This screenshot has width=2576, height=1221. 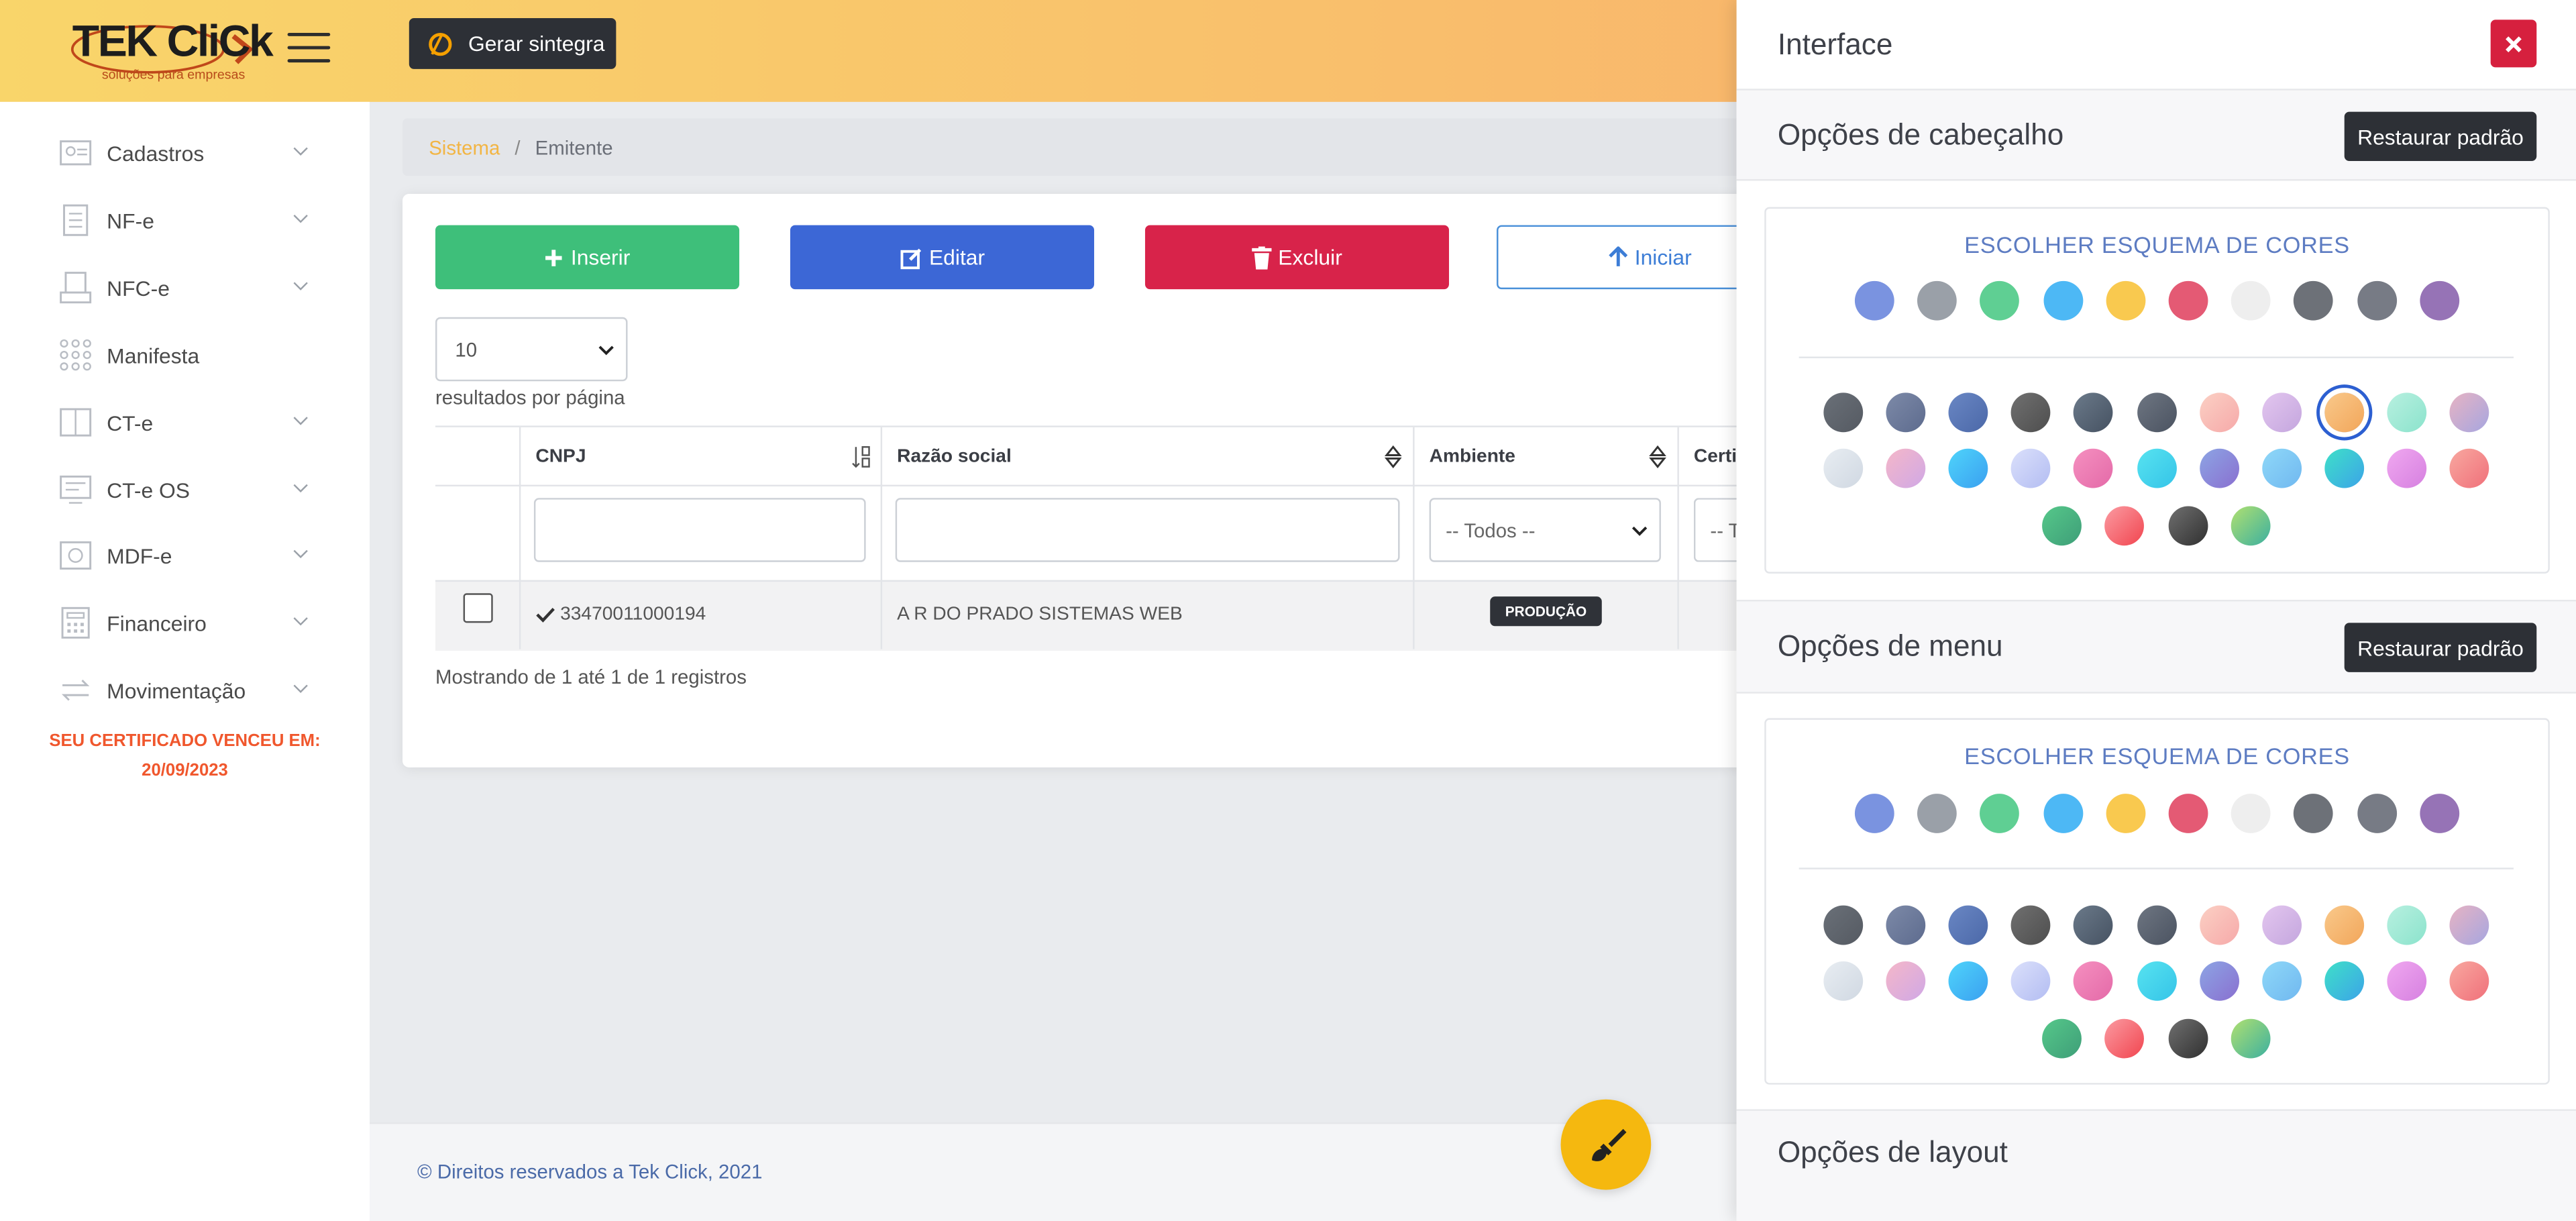 I want to click on sidebar-item-financeiro: Financeiro, so click(x=184, y=622).